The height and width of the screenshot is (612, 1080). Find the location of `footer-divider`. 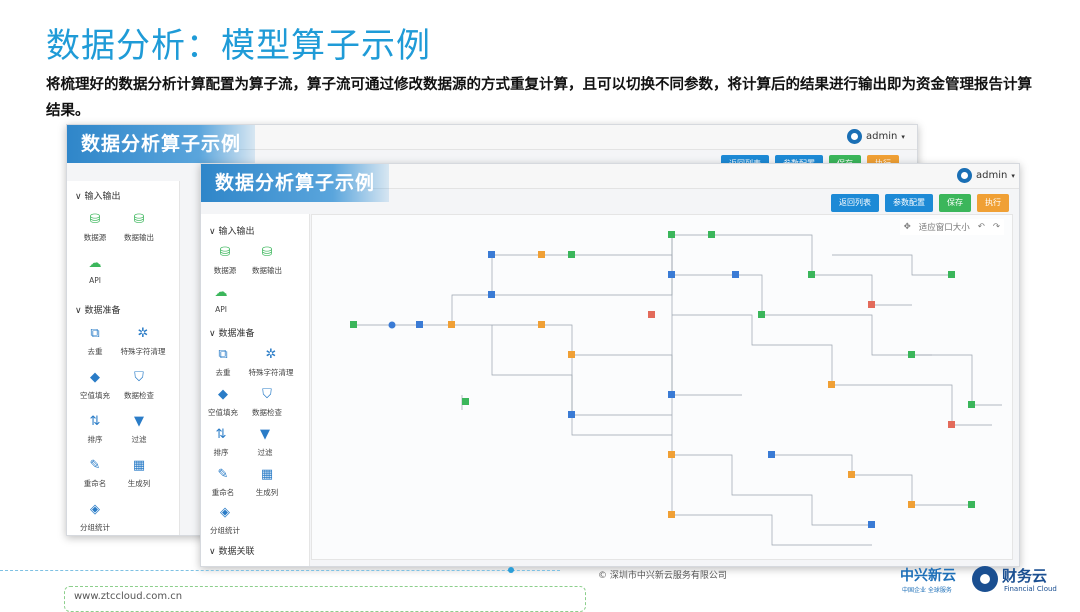

footer-divider is located at coordinates (280, 570).